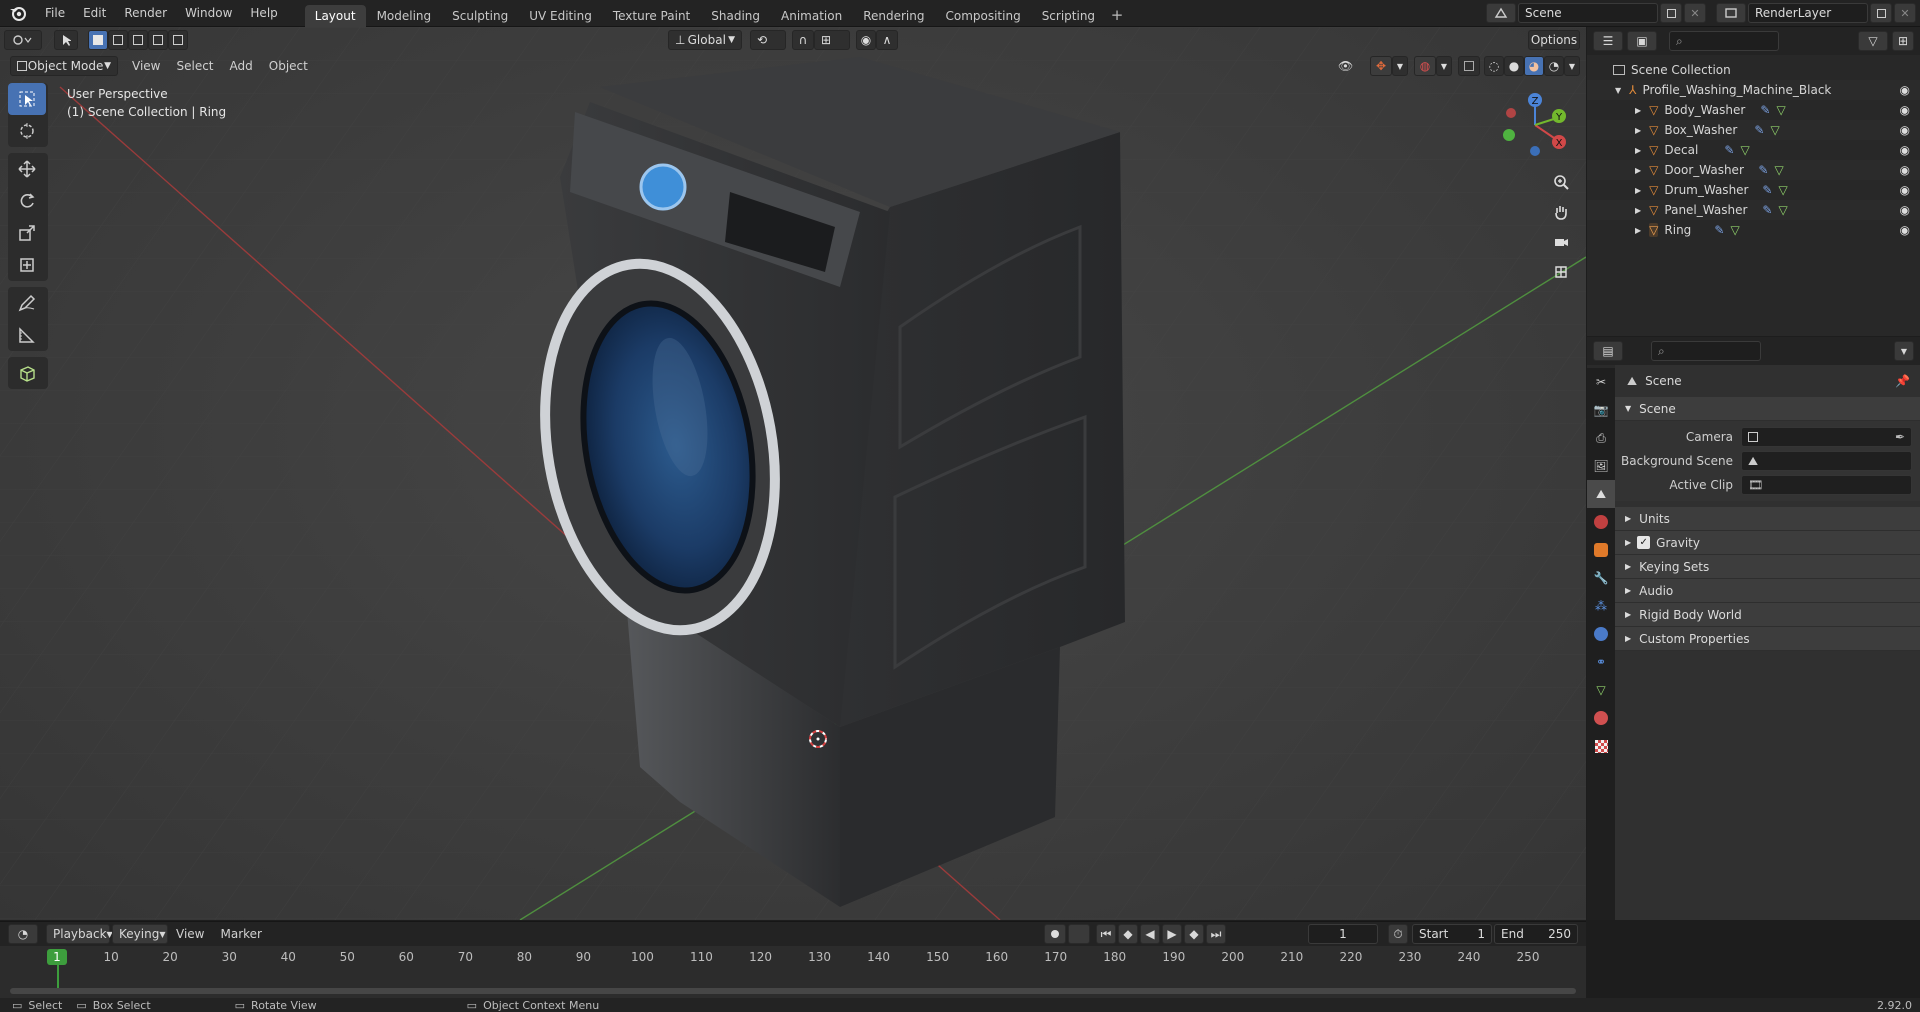  Describe the element at coordinates (832, 40) in the screenshot. I see `snap-target-dropdown: ⊞` at that location.